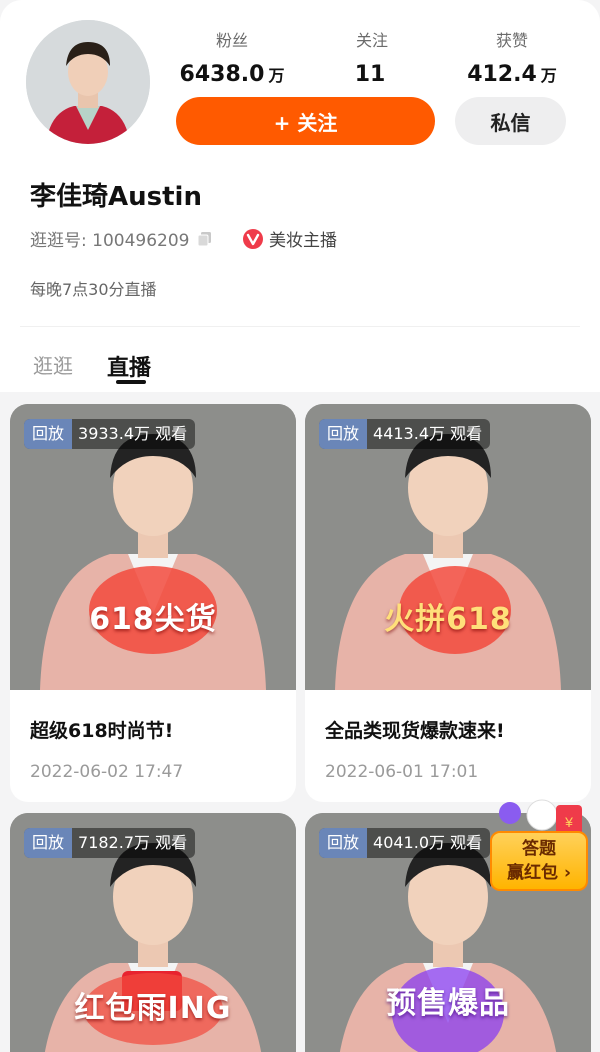  I want to click on card-overlay-text: 红包雨ING, so click(153, 1008).